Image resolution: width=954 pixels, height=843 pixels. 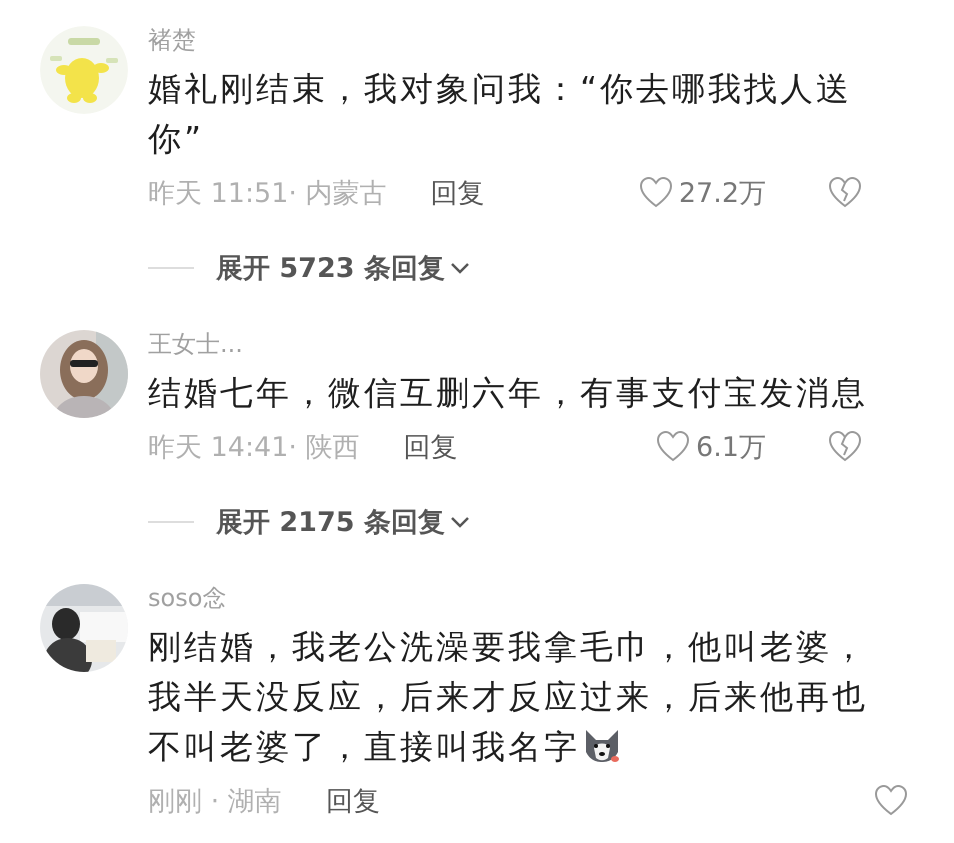 I want to click on expand-replies-link: 展开 2175 条回复, so click(x=343, y=522).